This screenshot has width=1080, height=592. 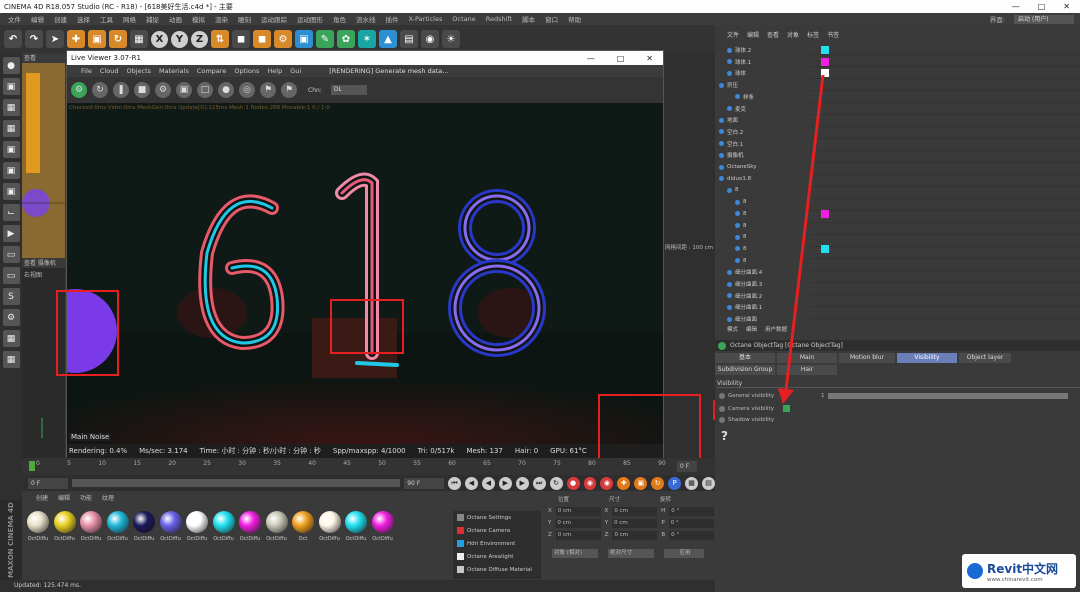 I want to click on menu-item: 插件, so click(x=392, y=19).